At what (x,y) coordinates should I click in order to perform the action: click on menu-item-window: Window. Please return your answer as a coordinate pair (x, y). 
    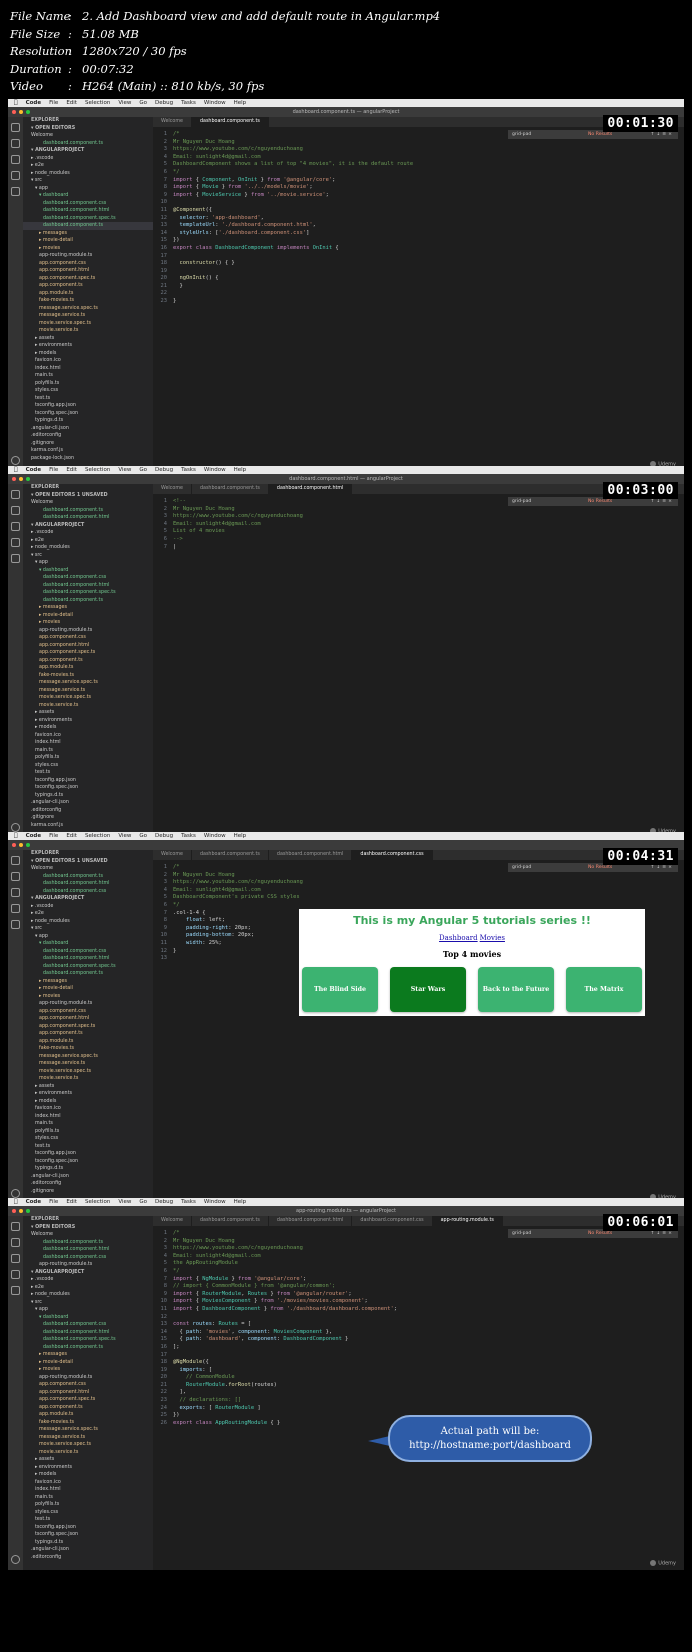
    Looking at the image, I should click on (215, 836).